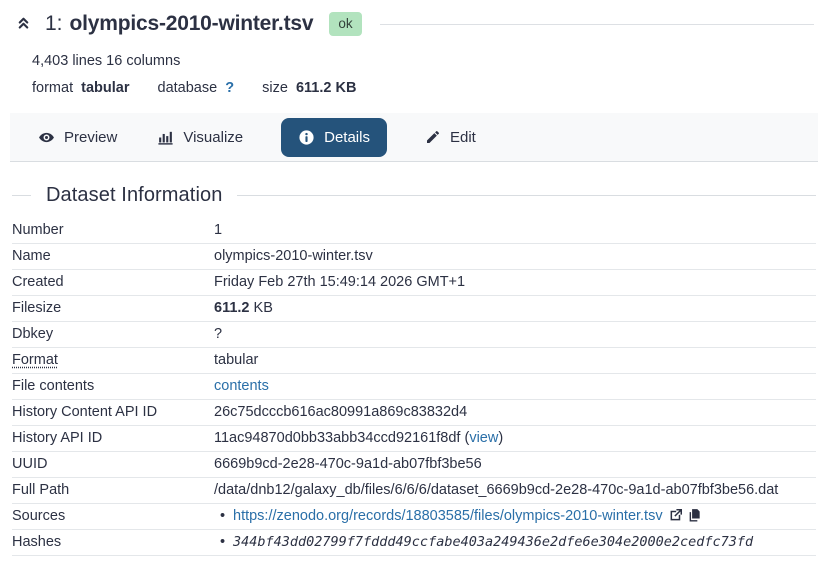 The height and width of the screenshot is (564, 828). I want to click on page-title: 1: olympics-2010-winter.tsv, so click(179, 24).